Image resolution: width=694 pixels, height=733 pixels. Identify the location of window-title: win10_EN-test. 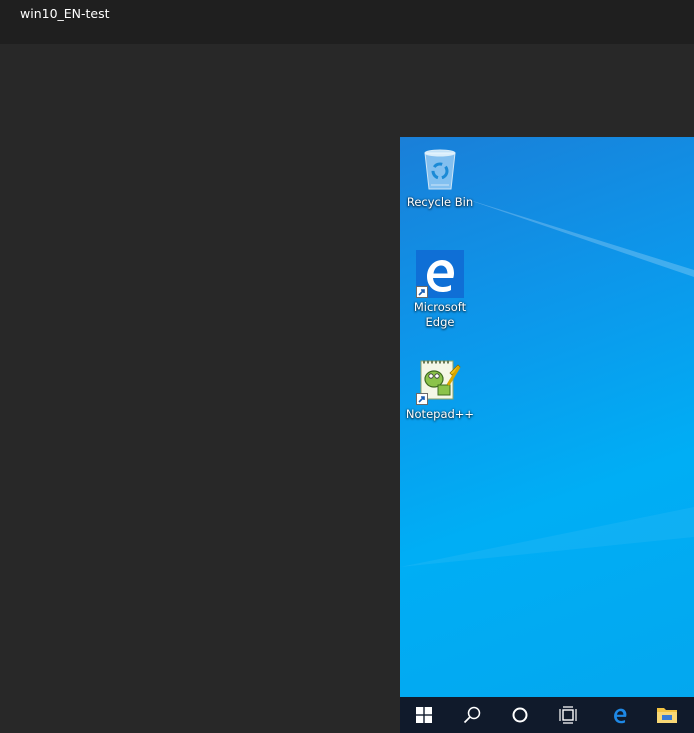
(65, 13).